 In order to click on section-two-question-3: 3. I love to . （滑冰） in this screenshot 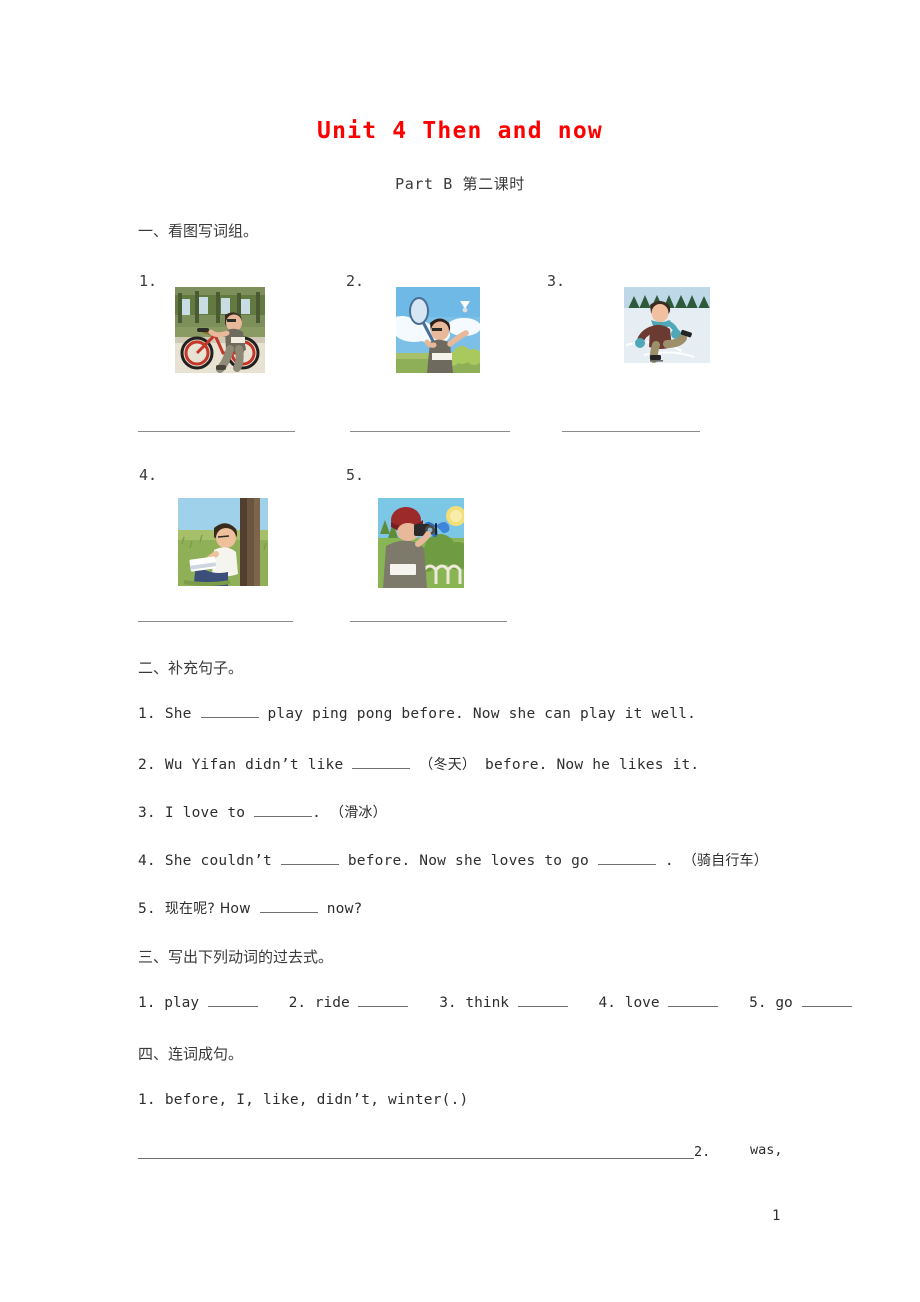, I will do `click(262, 812)`.